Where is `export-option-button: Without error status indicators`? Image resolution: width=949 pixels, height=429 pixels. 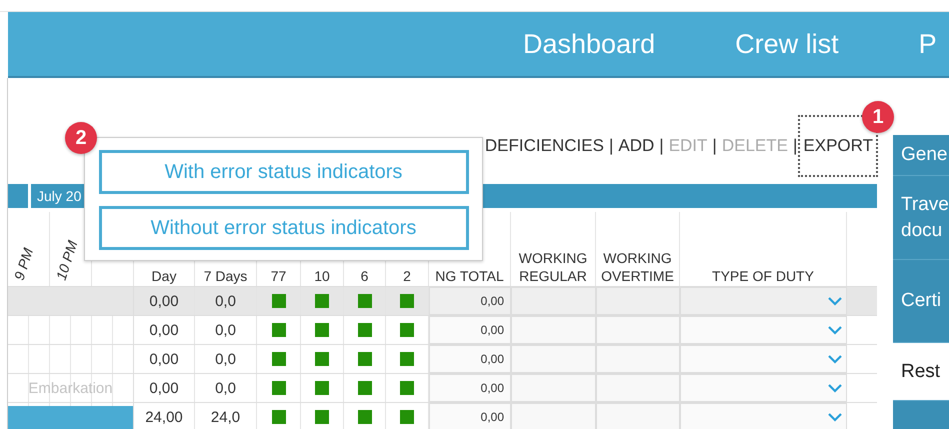
export-option-button: Without error status indicators is located at coordinates (283, 228).